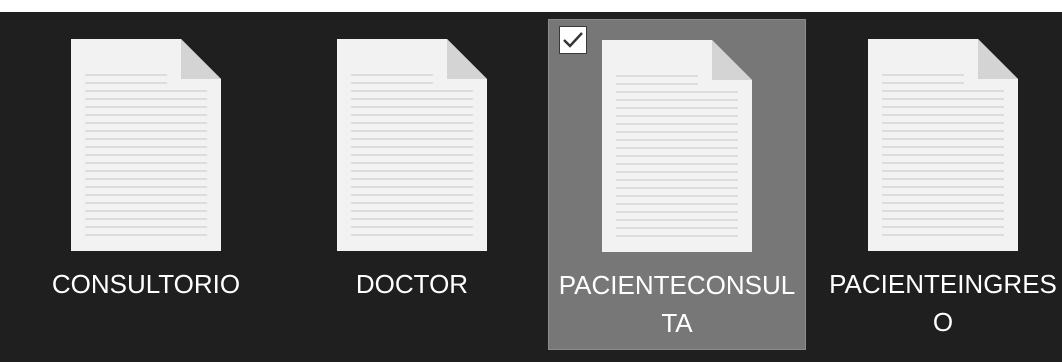  What do you see at coordinates (146, 284) in the screenshot?
I see `file-name-label: CONSULTORIO` at bounding box center [146, 284].